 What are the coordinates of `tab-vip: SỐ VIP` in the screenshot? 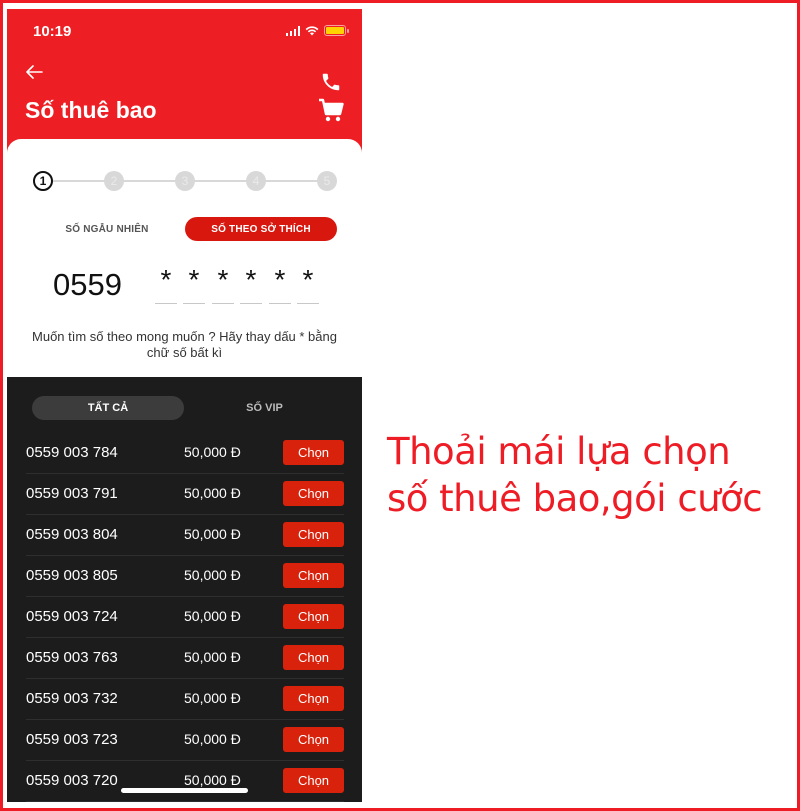 It's located at (264, 408).